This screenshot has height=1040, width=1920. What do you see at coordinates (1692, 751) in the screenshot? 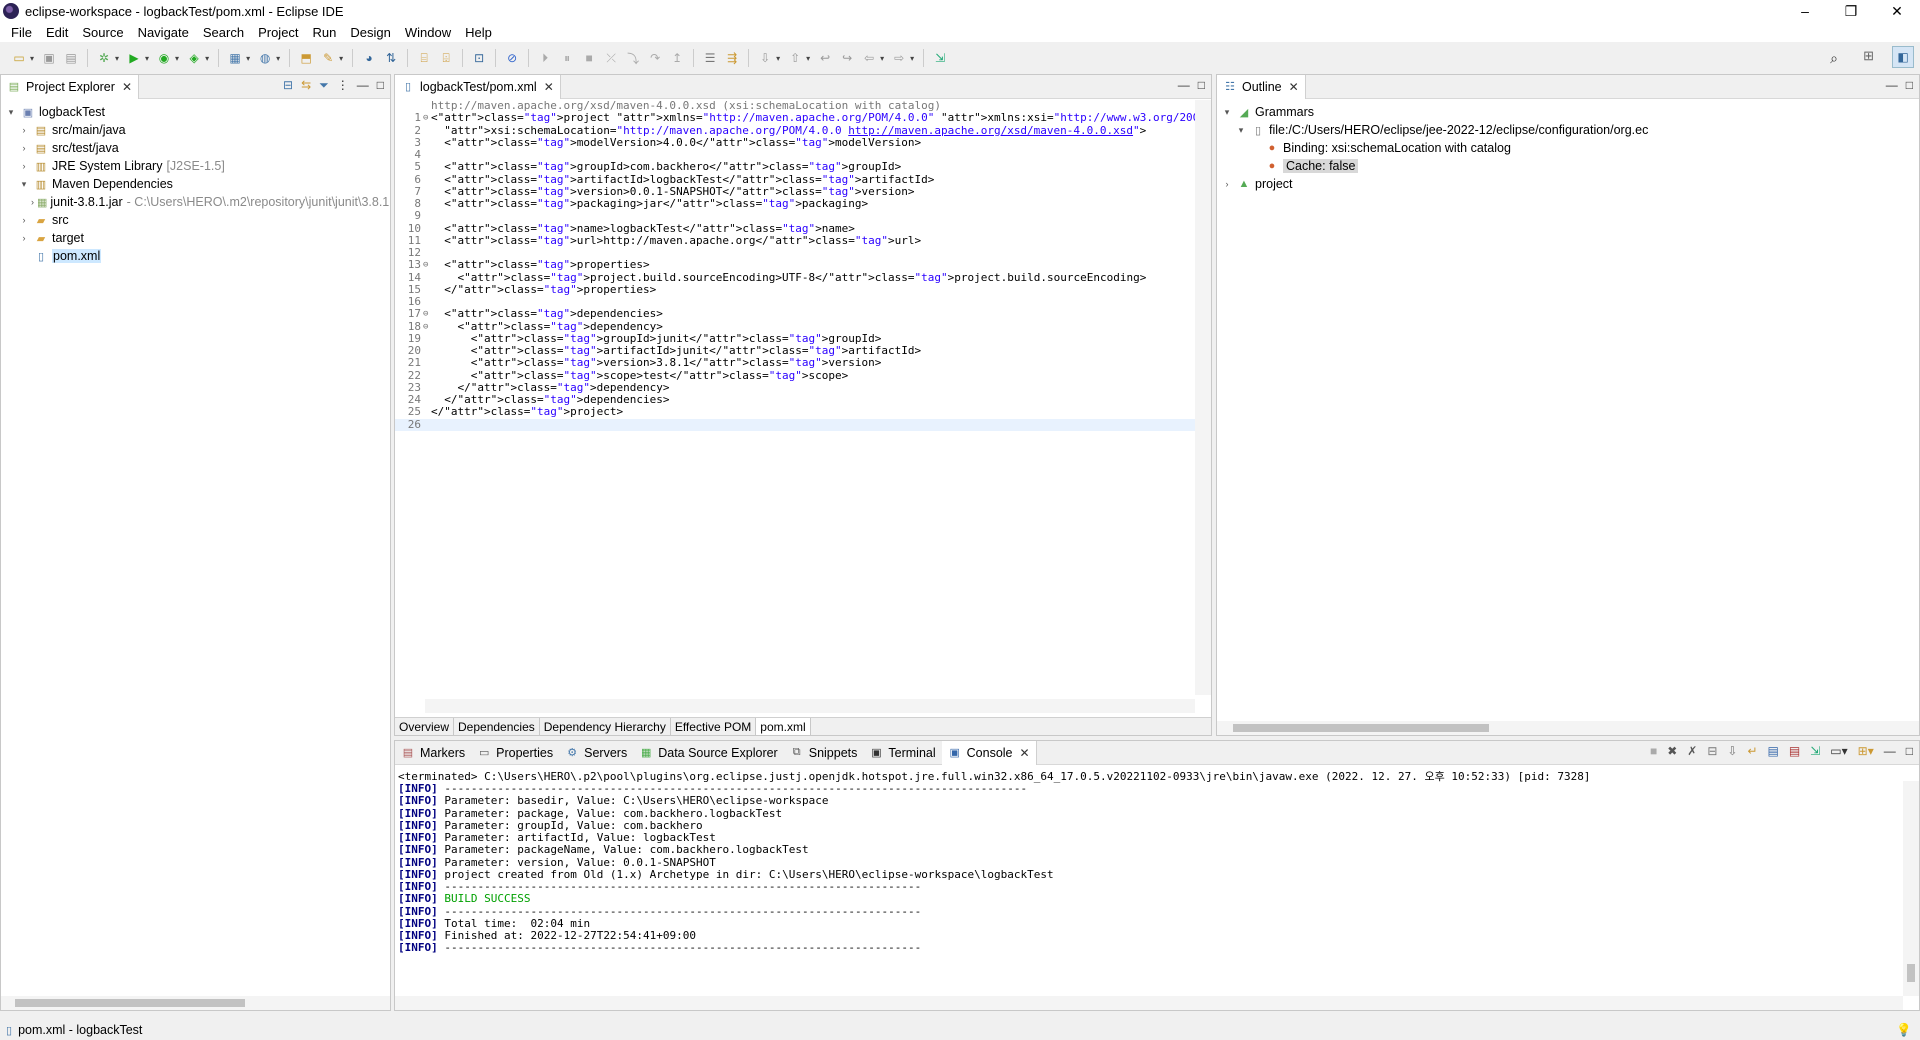
I see `remove-all-launches-icon: ✗` at bounding box center [1692, 751].